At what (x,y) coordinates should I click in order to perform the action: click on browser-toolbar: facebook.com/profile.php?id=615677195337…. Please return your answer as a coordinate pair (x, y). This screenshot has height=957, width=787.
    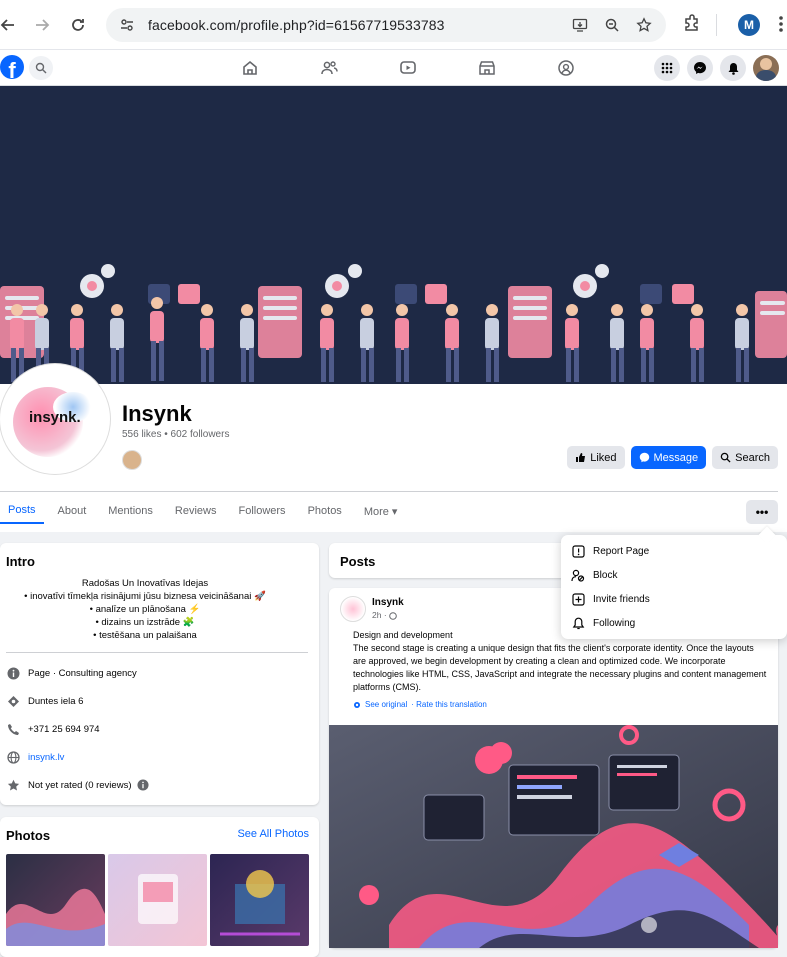
    Looking at the image, I should click on (393, 24).